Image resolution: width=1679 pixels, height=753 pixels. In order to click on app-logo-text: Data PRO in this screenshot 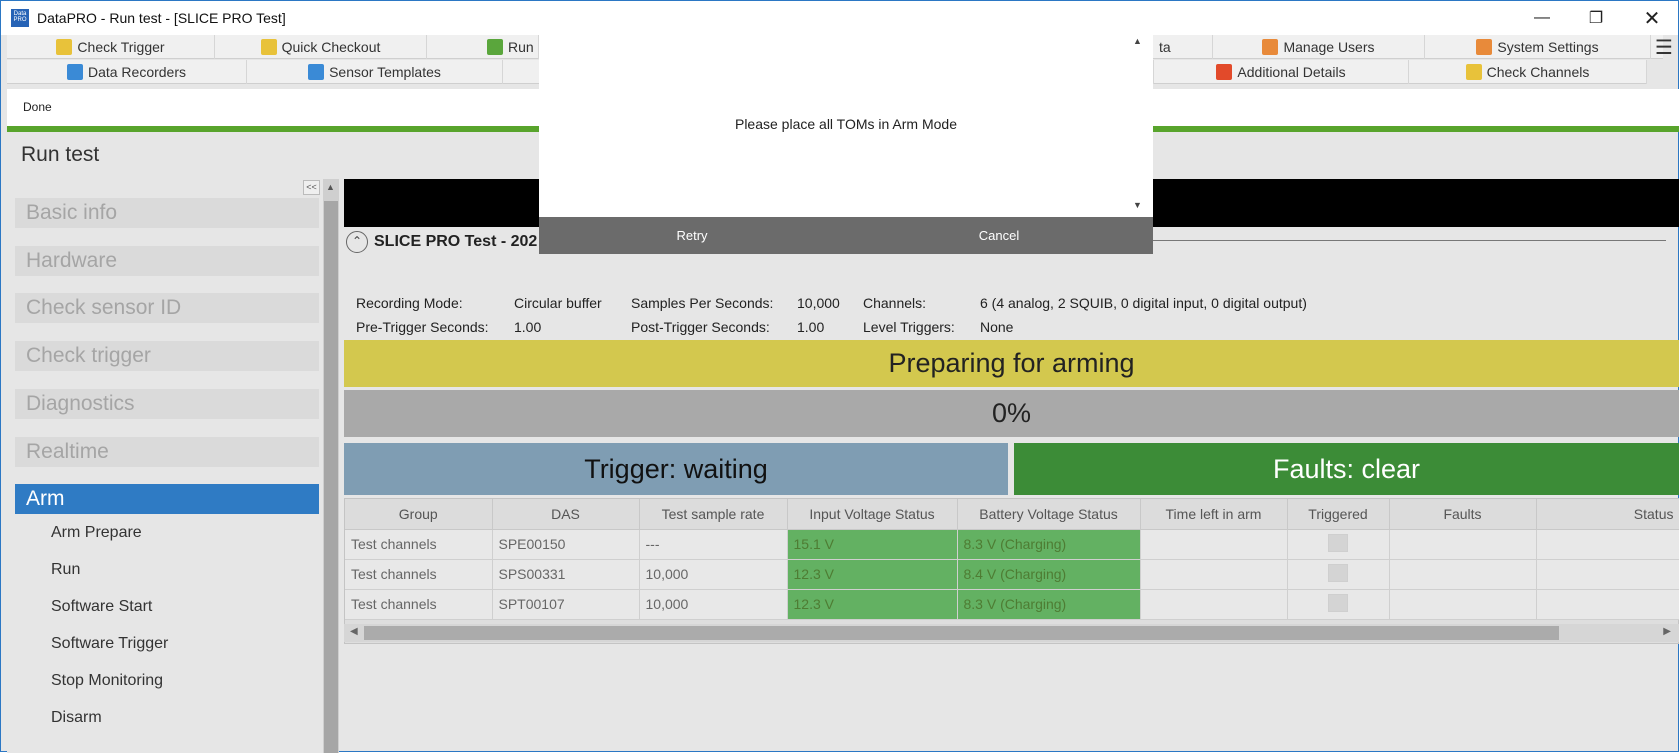, I will do `click(20, 17)`.